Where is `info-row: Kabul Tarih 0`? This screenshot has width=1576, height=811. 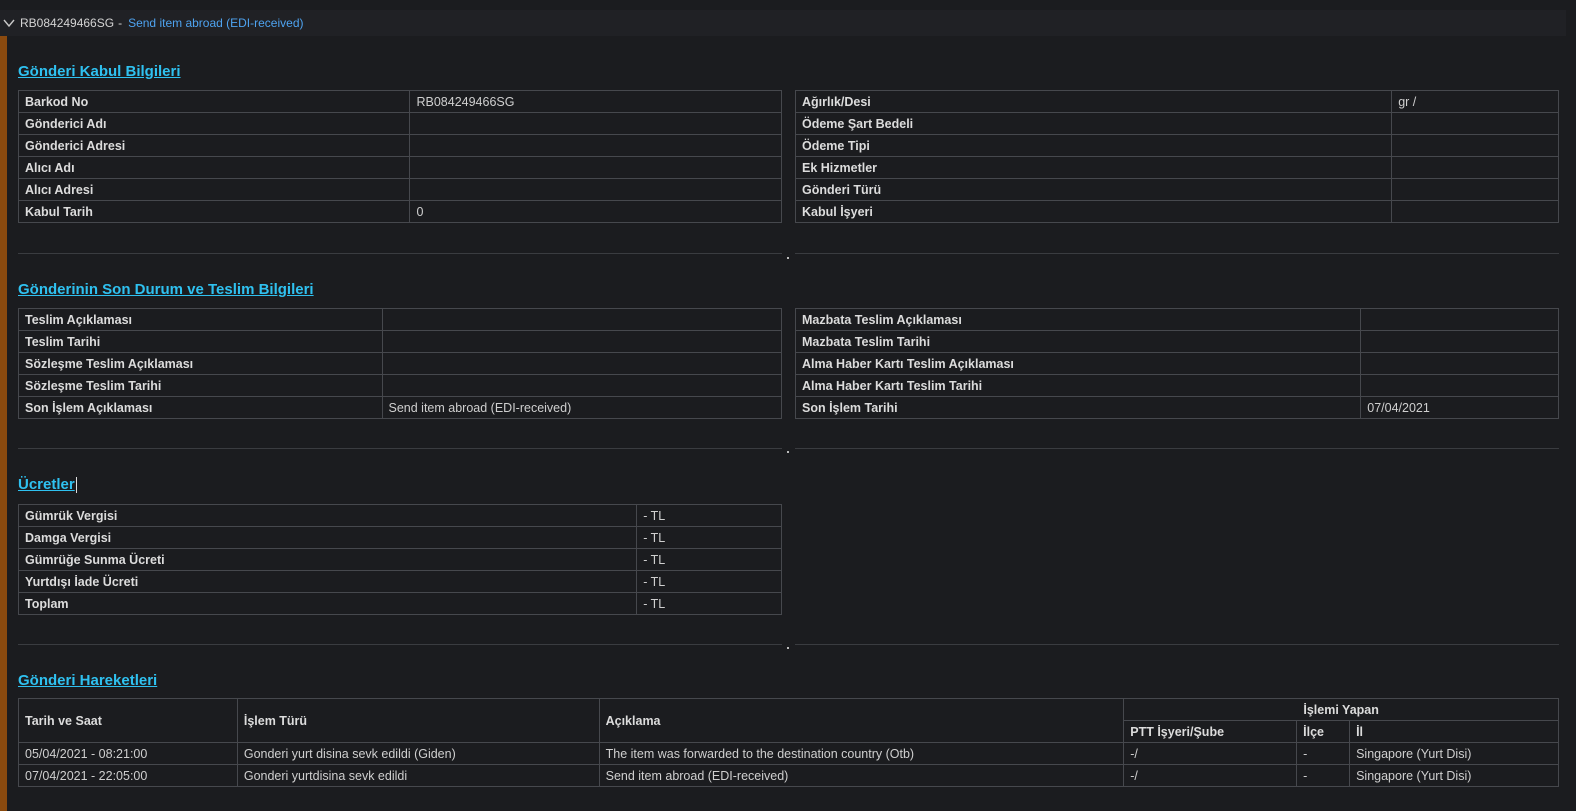
info-row: Kabul Tarih 0 is located at coordinates (399, 211).